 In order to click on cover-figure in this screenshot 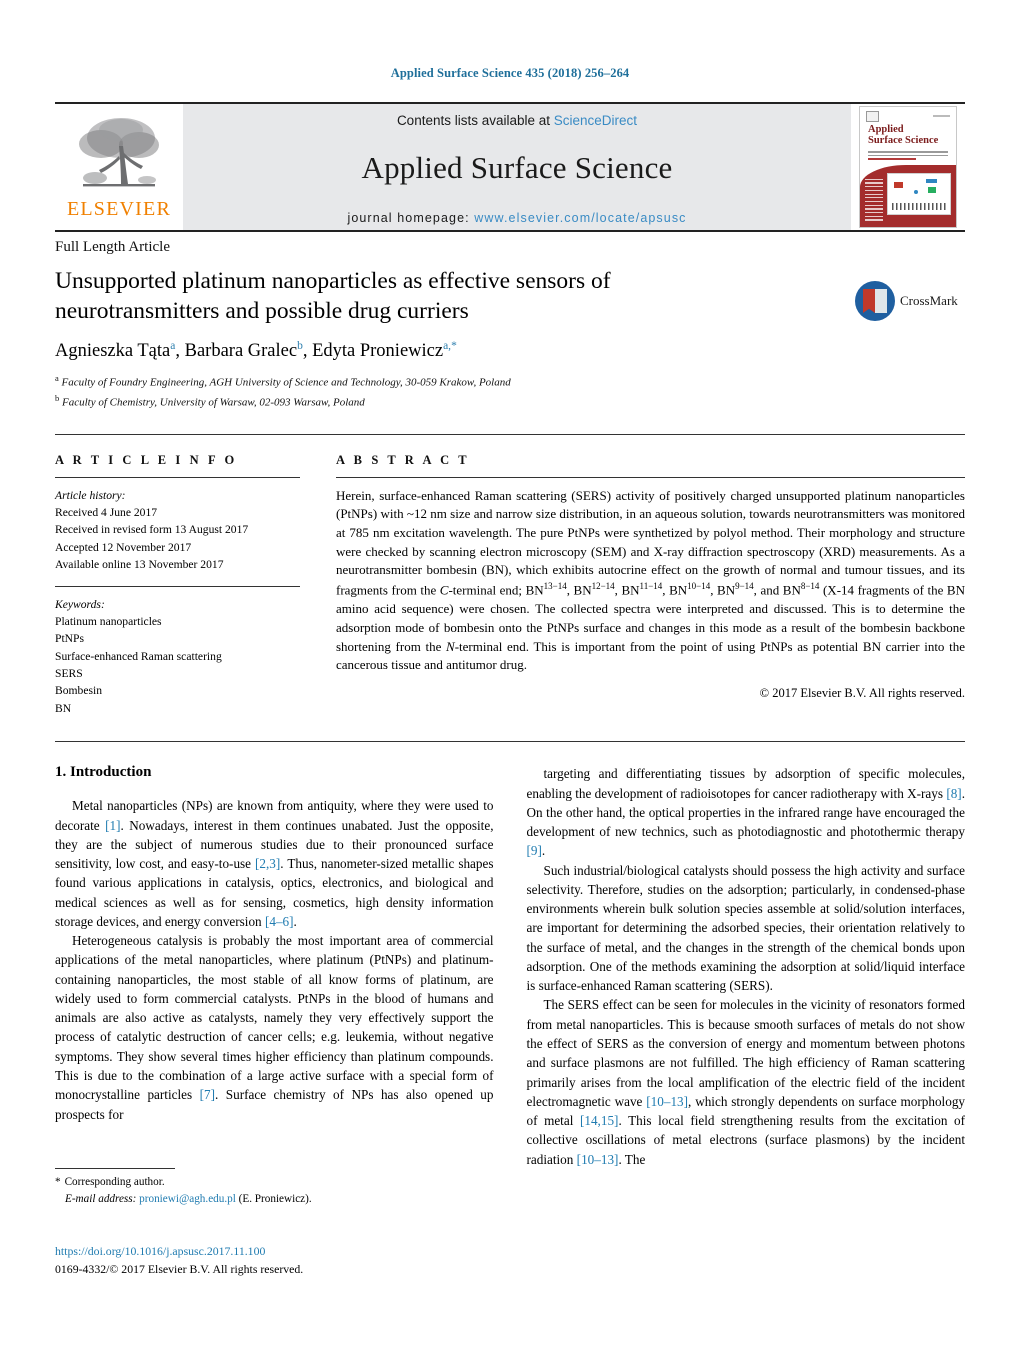, I will do `click(919, 194)`.